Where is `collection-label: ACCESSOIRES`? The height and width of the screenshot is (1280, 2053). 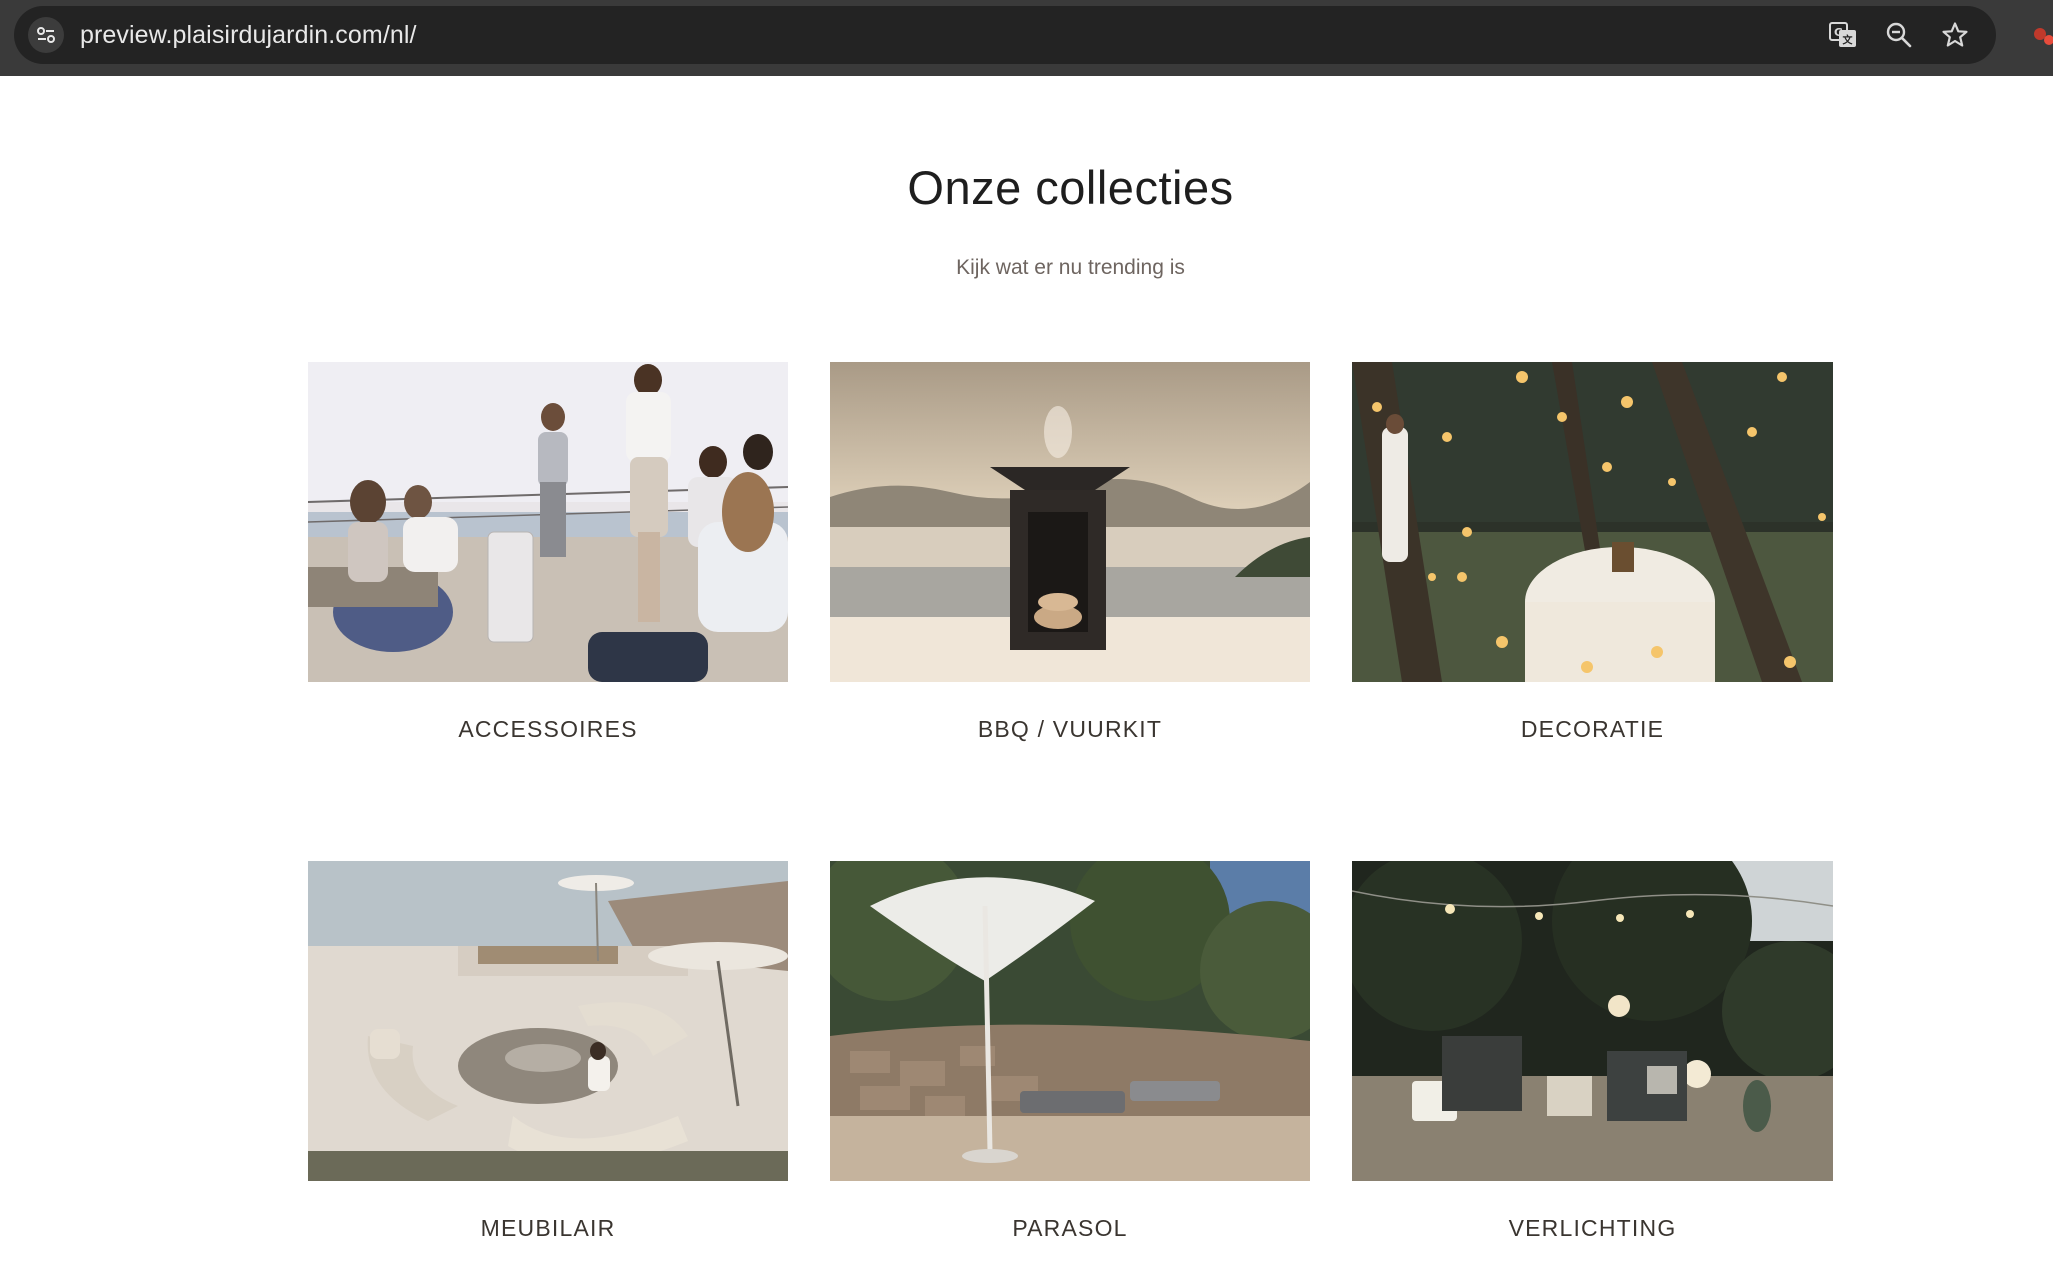
collection-label: ACCESSOIRES is located at coordinates (548, 729).